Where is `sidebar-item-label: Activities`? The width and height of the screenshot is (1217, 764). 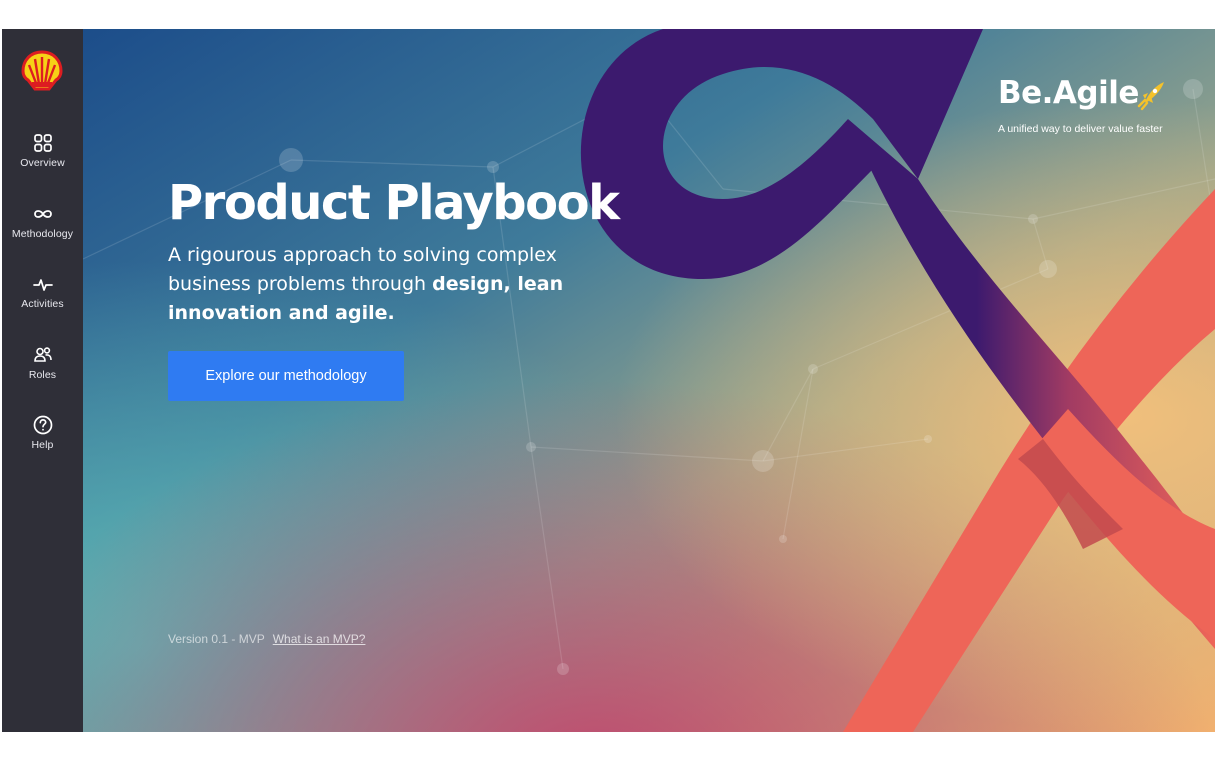 sidebar-item-label: Activities is located at coordinates (42, 304).